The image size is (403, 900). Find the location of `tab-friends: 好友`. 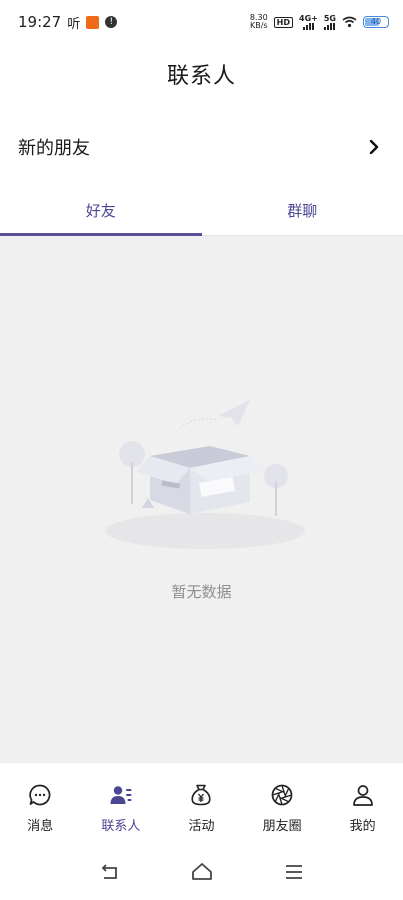

tab-friends: 好友 is located at coordinates (101, 211).